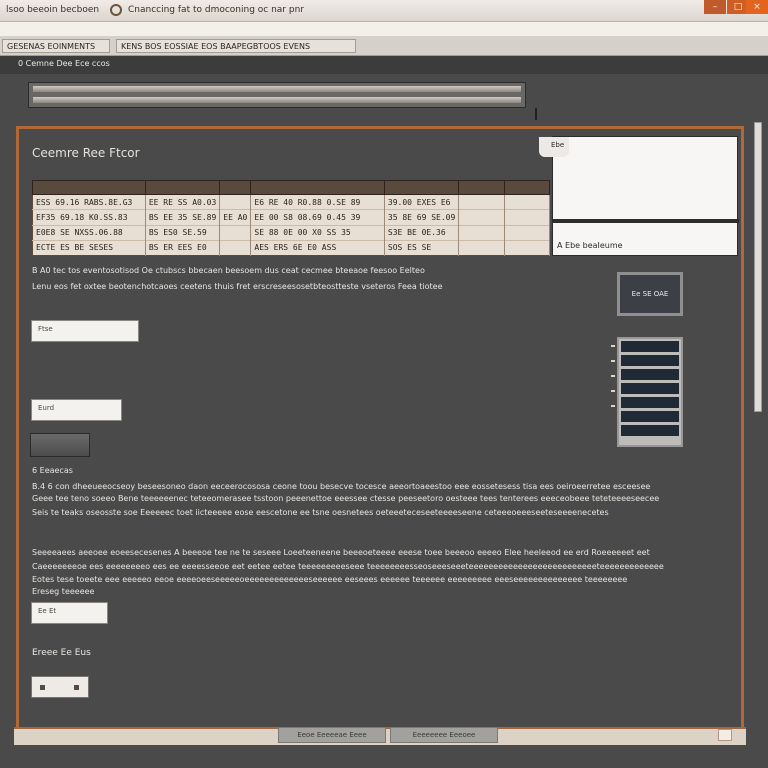 The height and width of the screenshot is (768, 768). What do you see at coordinates (757, 7) in the screenshot?
I see `close-button: ×` at bounding box center [757, 7].